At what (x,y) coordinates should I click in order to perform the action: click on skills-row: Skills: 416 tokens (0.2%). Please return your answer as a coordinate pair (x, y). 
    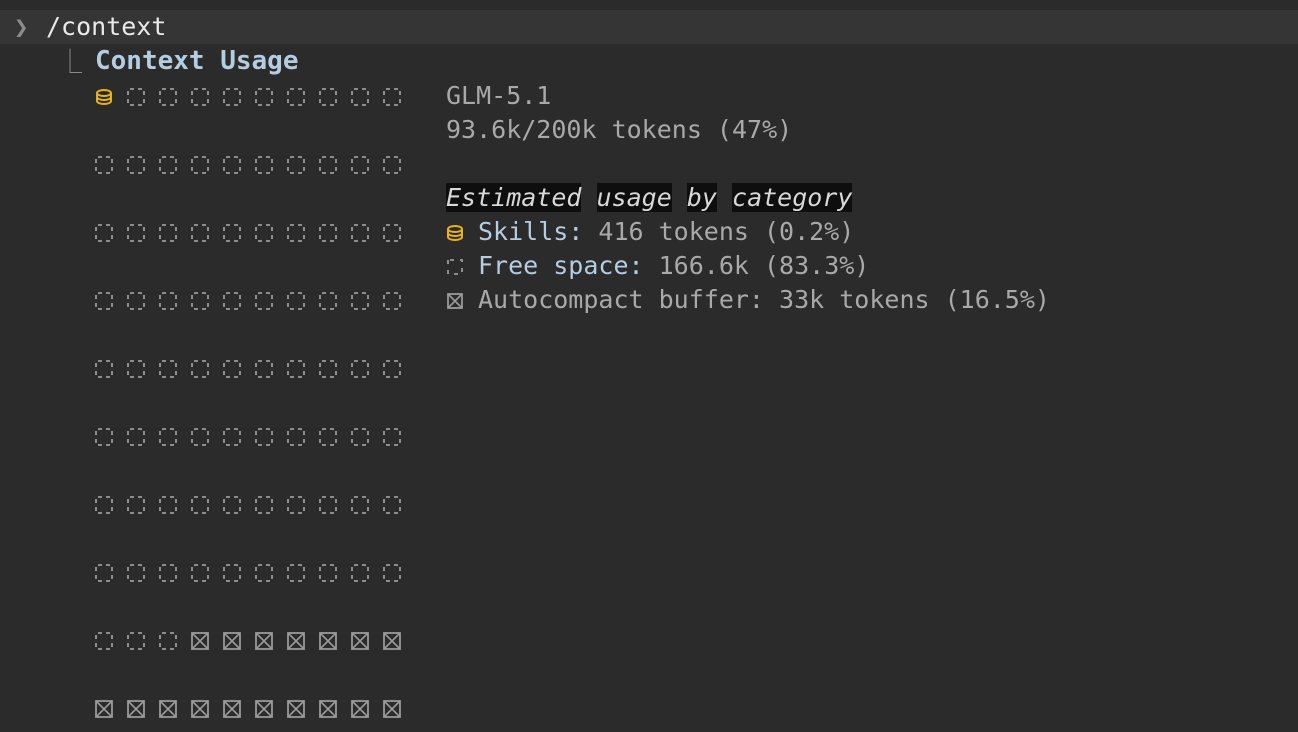
    Looking at the image, I should click on (650, 232).